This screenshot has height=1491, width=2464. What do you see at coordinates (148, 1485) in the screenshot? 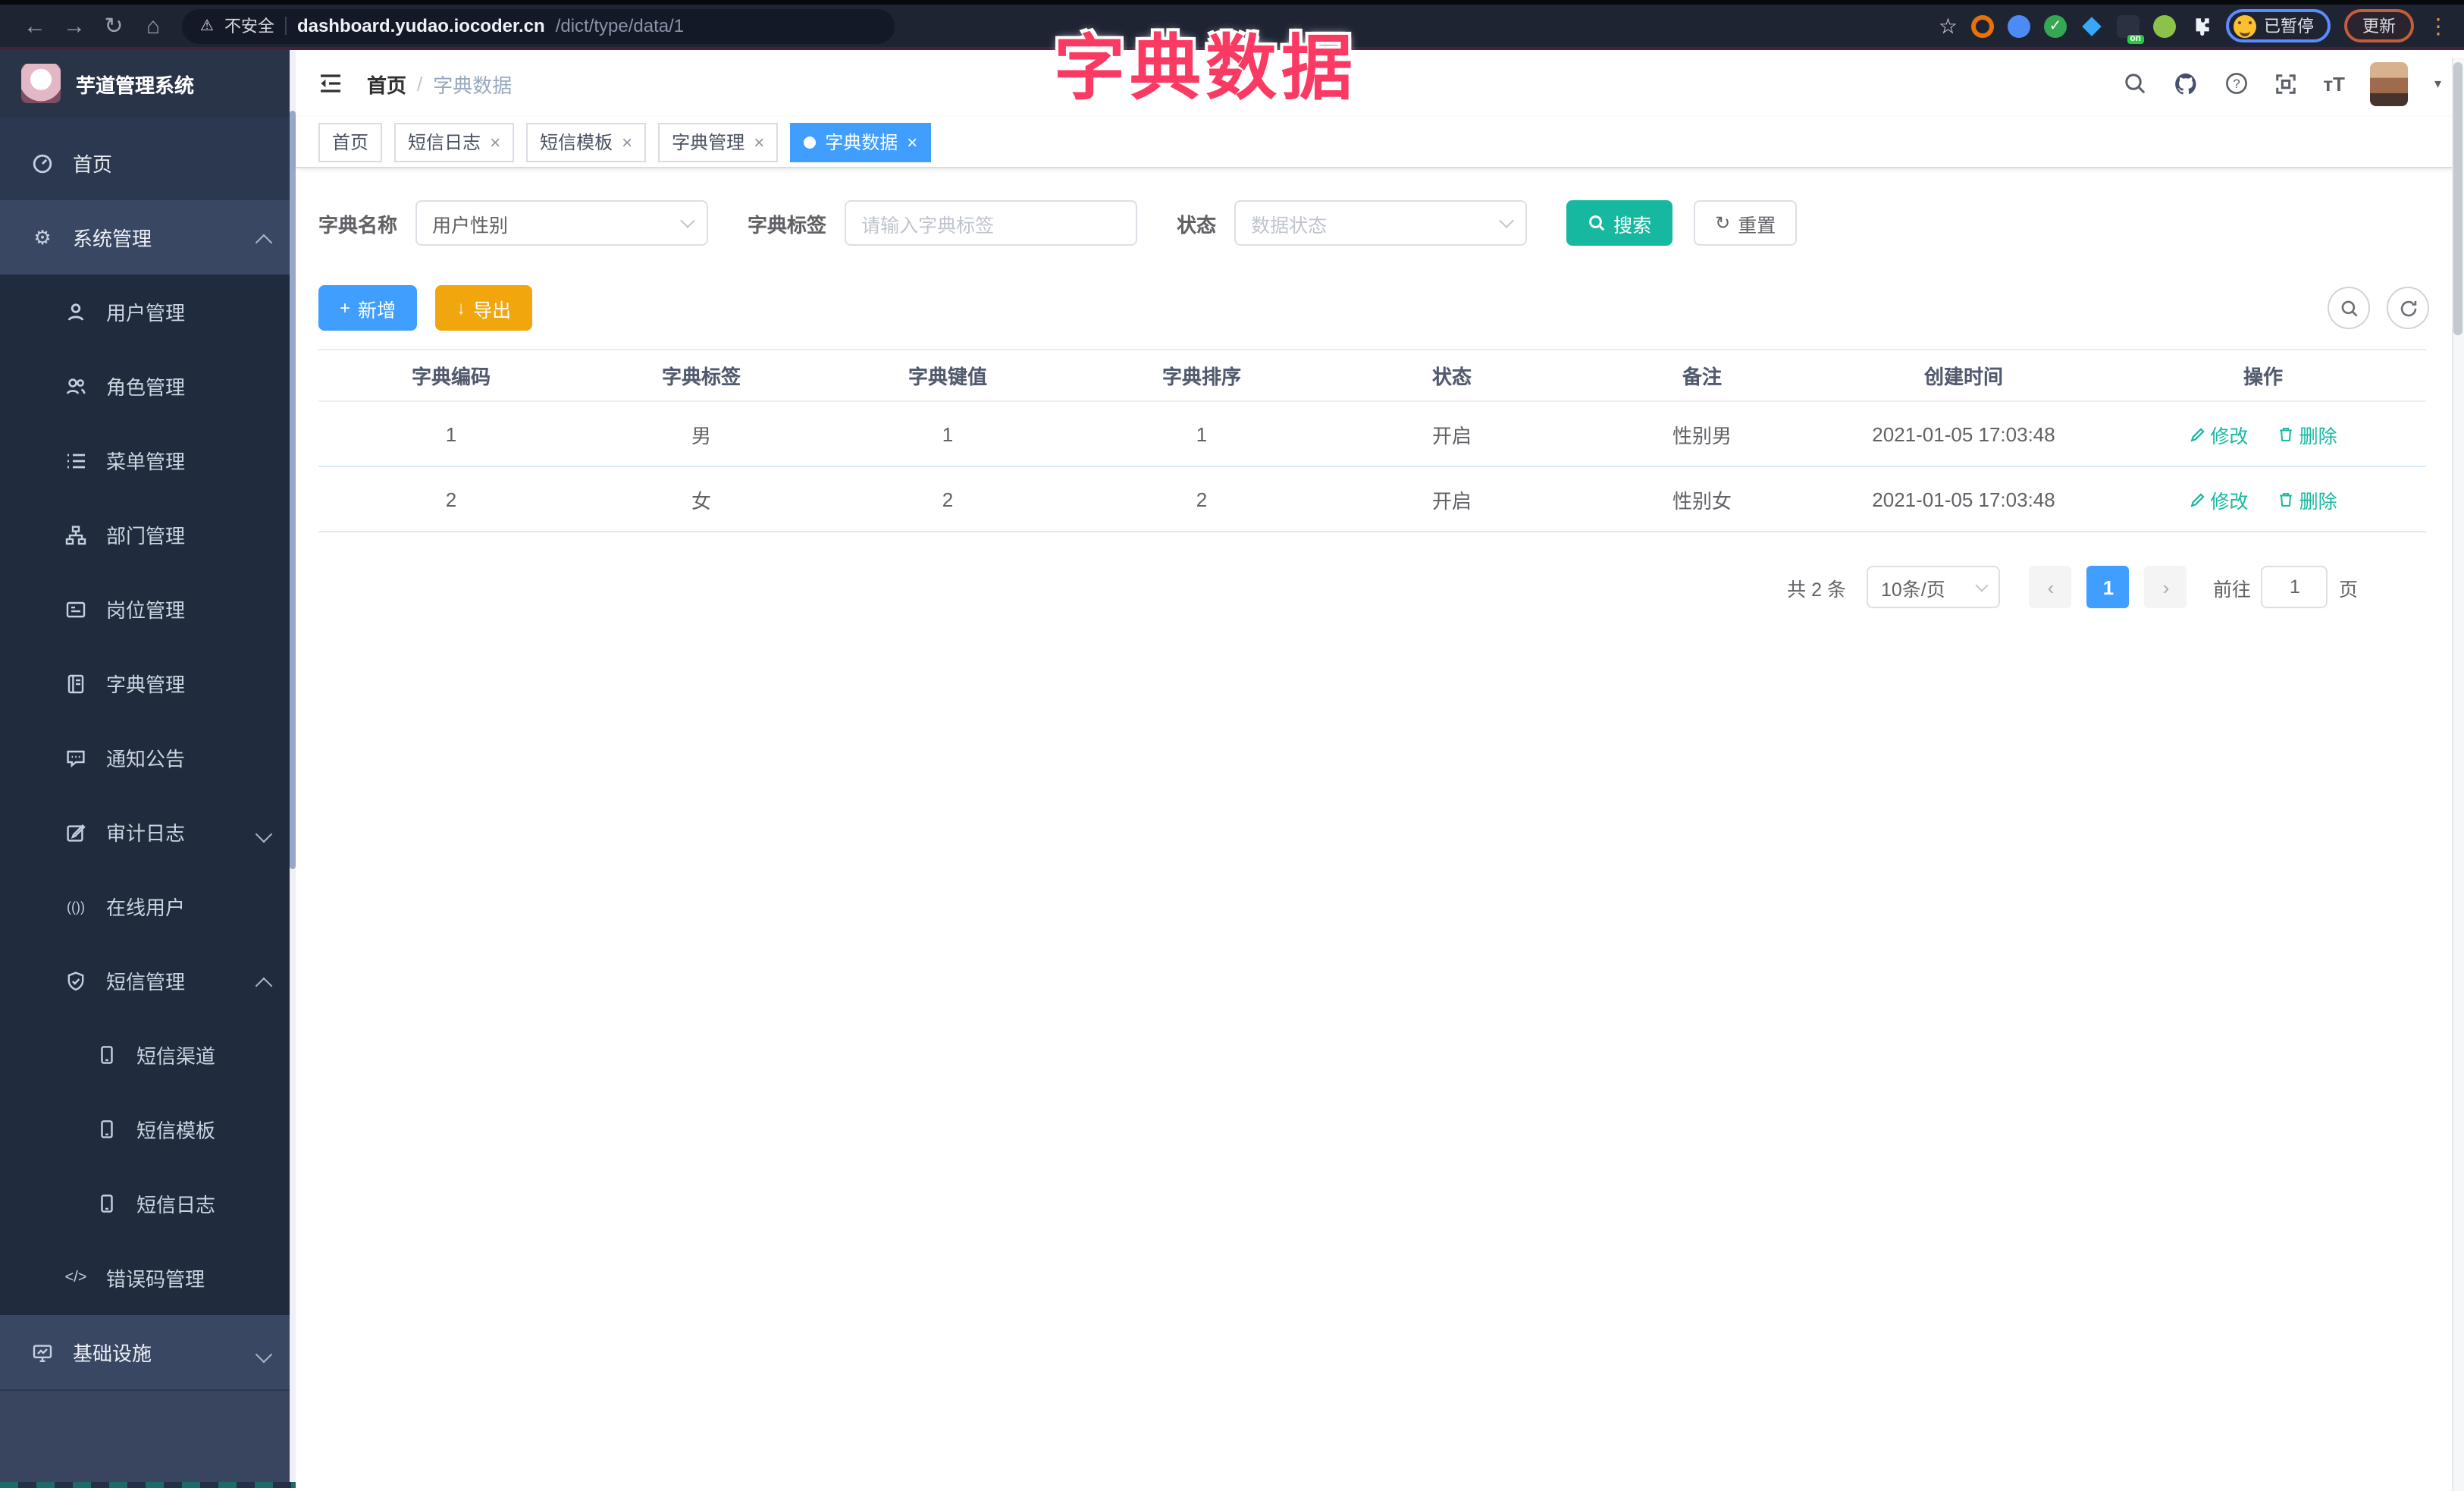
I see `video-progress-strip` at bounding box center [148, 1485].